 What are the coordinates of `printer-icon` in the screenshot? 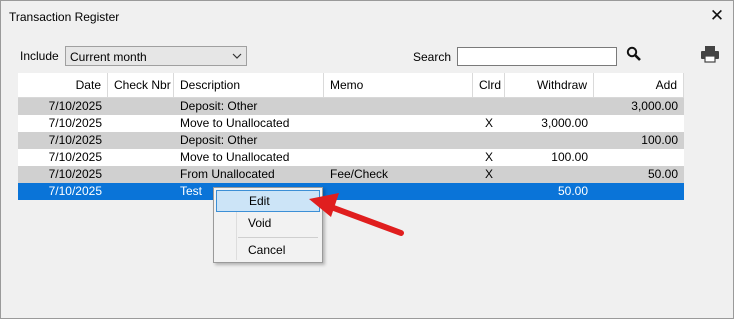 It's located at (710, 54).